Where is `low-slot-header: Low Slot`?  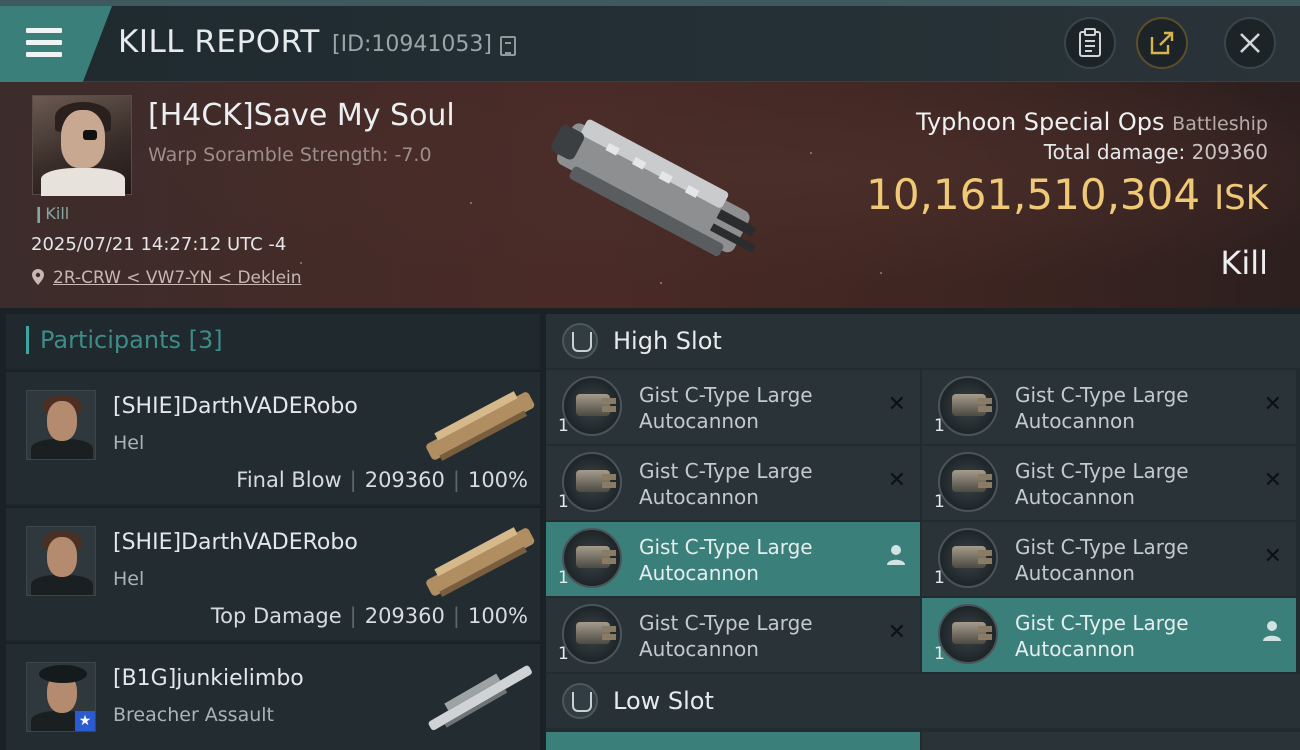 low-slot-header: Low Slot is located at coordinates (923, 701).